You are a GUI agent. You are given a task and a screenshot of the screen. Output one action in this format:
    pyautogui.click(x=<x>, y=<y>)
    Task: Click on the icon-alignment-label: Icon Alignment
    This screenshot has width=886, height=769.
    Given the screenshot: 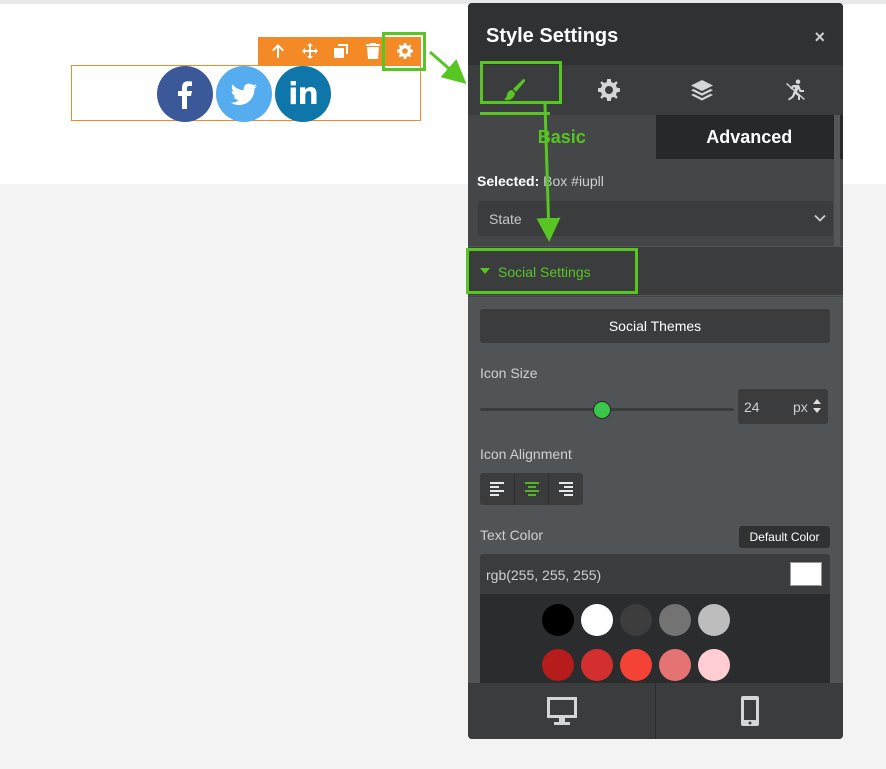 What is the action you would take?
    pyautogui.click(x=526, y=454)
    